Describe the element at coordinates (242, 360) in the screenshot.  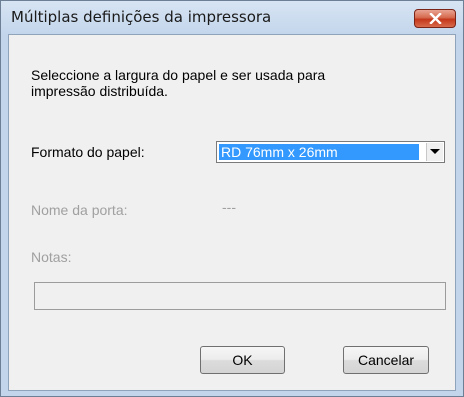
I see `ok-button: OK` at that location.